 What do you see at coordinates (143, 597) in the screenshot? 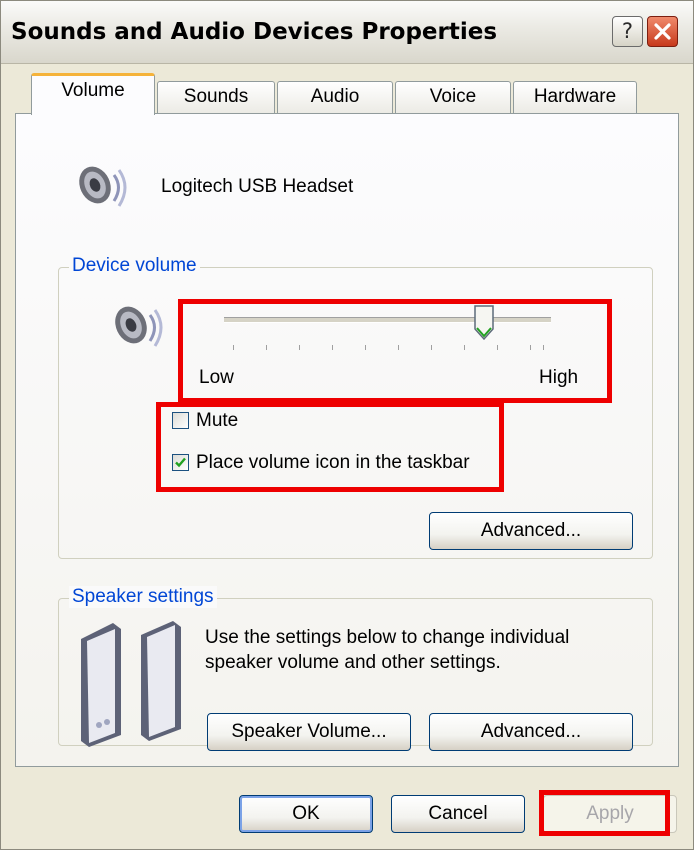
I see `speaker-settings-label: Speaker settings` at bounding box center [143, 597].